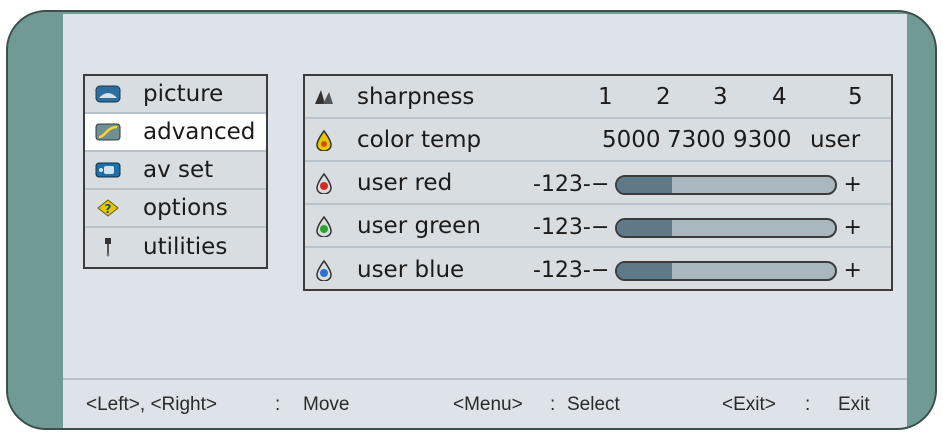 The width and height of the screenshot is (943, 434). What do you see at coordinates (562, 227) in the screenshot?
I see `user-green-value: -123-` at bounding box center [562, 227].